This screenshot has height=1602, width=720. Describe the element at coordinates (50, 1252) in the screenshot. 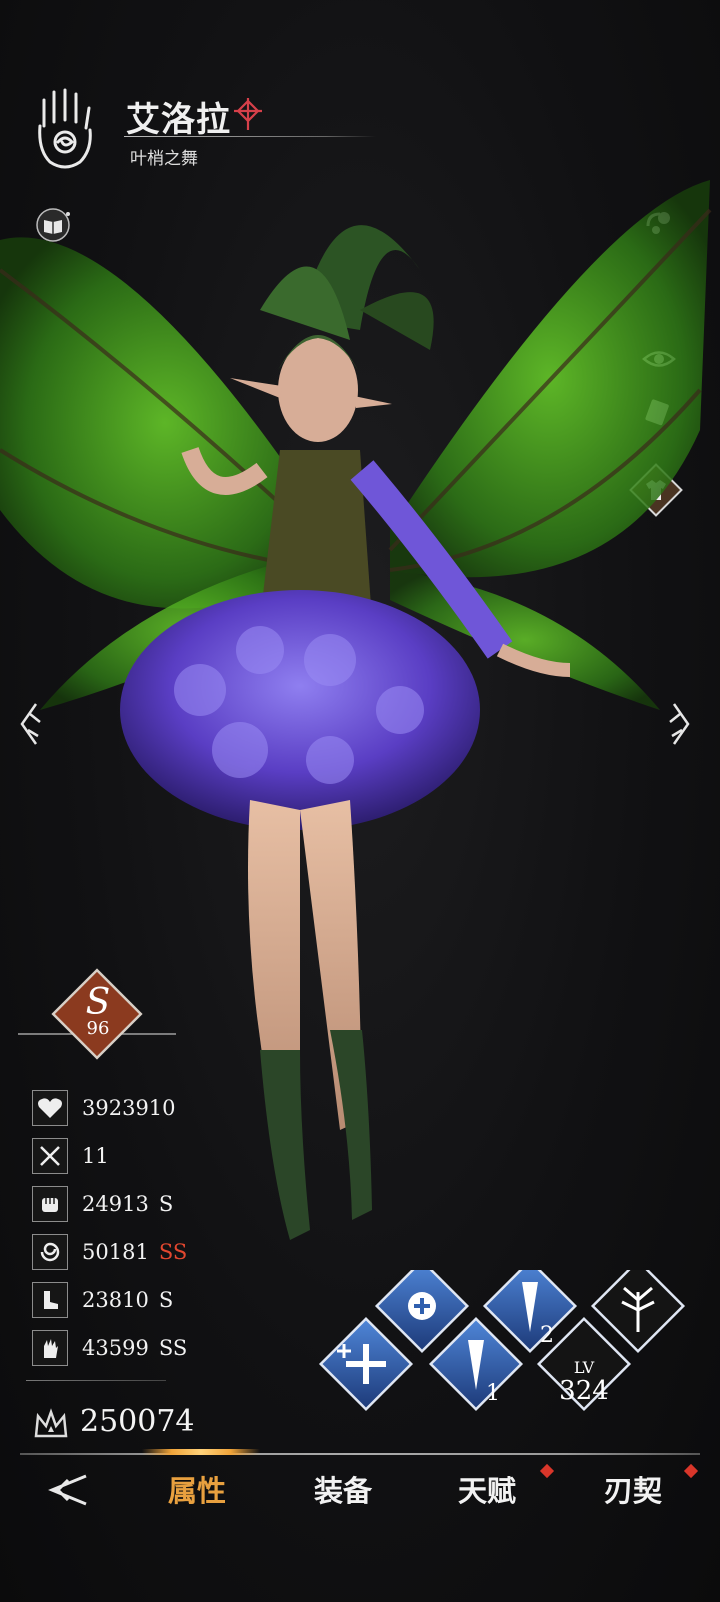

I see `swirl-icon` at that location.